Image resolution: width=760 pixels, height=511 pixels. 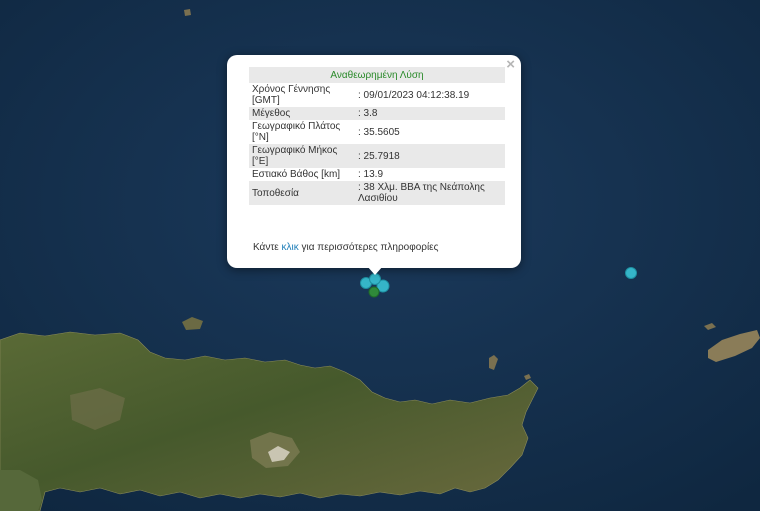 What do you see at coordinates (302, 193) in the screenshot?
I see `location-label: Τοποθεσία` at bounding box center [302, 193].